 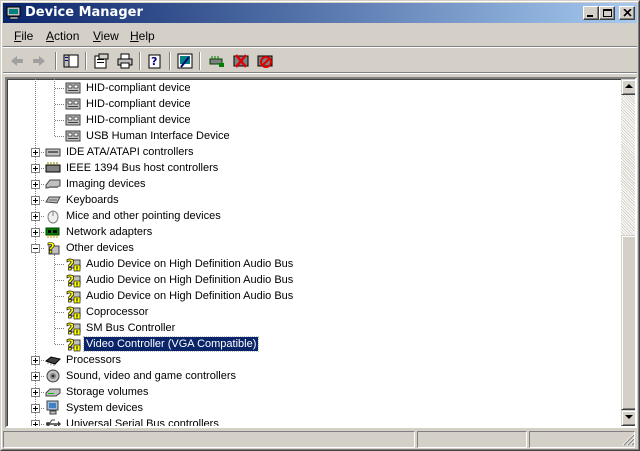 I want to click on uninstall-icon, so click(x=241, y=61).